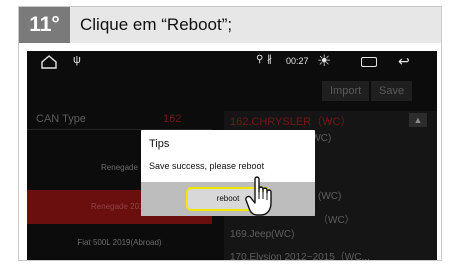  What do you see at coordinates (346, 91) in the screenshot?
I see `import-button: Import` at bounding box center [346, 91].